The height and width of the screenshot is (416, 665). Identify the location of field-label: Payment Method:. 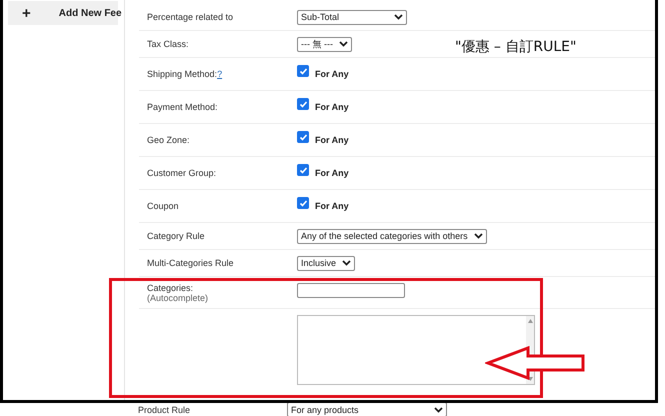
(182, 107).